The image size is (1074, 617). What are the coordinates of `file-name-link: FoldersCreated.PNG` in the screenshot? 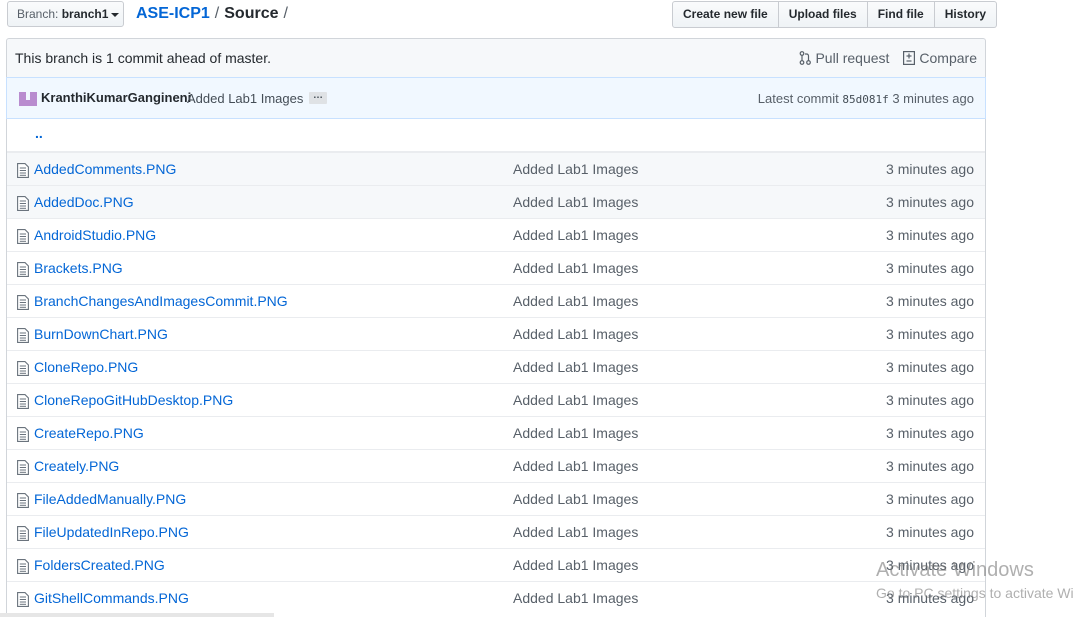 It's located at (99, 565).